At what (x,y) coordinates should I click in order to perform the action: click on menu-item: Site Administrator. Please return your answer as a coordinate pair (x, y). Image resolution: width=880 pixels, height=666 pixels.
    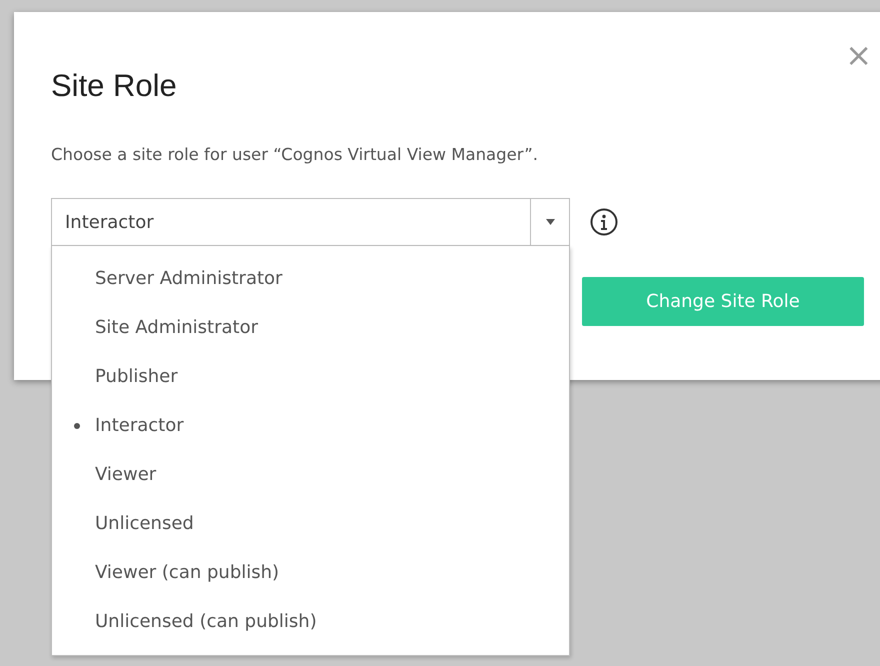
    Looking at the image, I should click on (310, 327).